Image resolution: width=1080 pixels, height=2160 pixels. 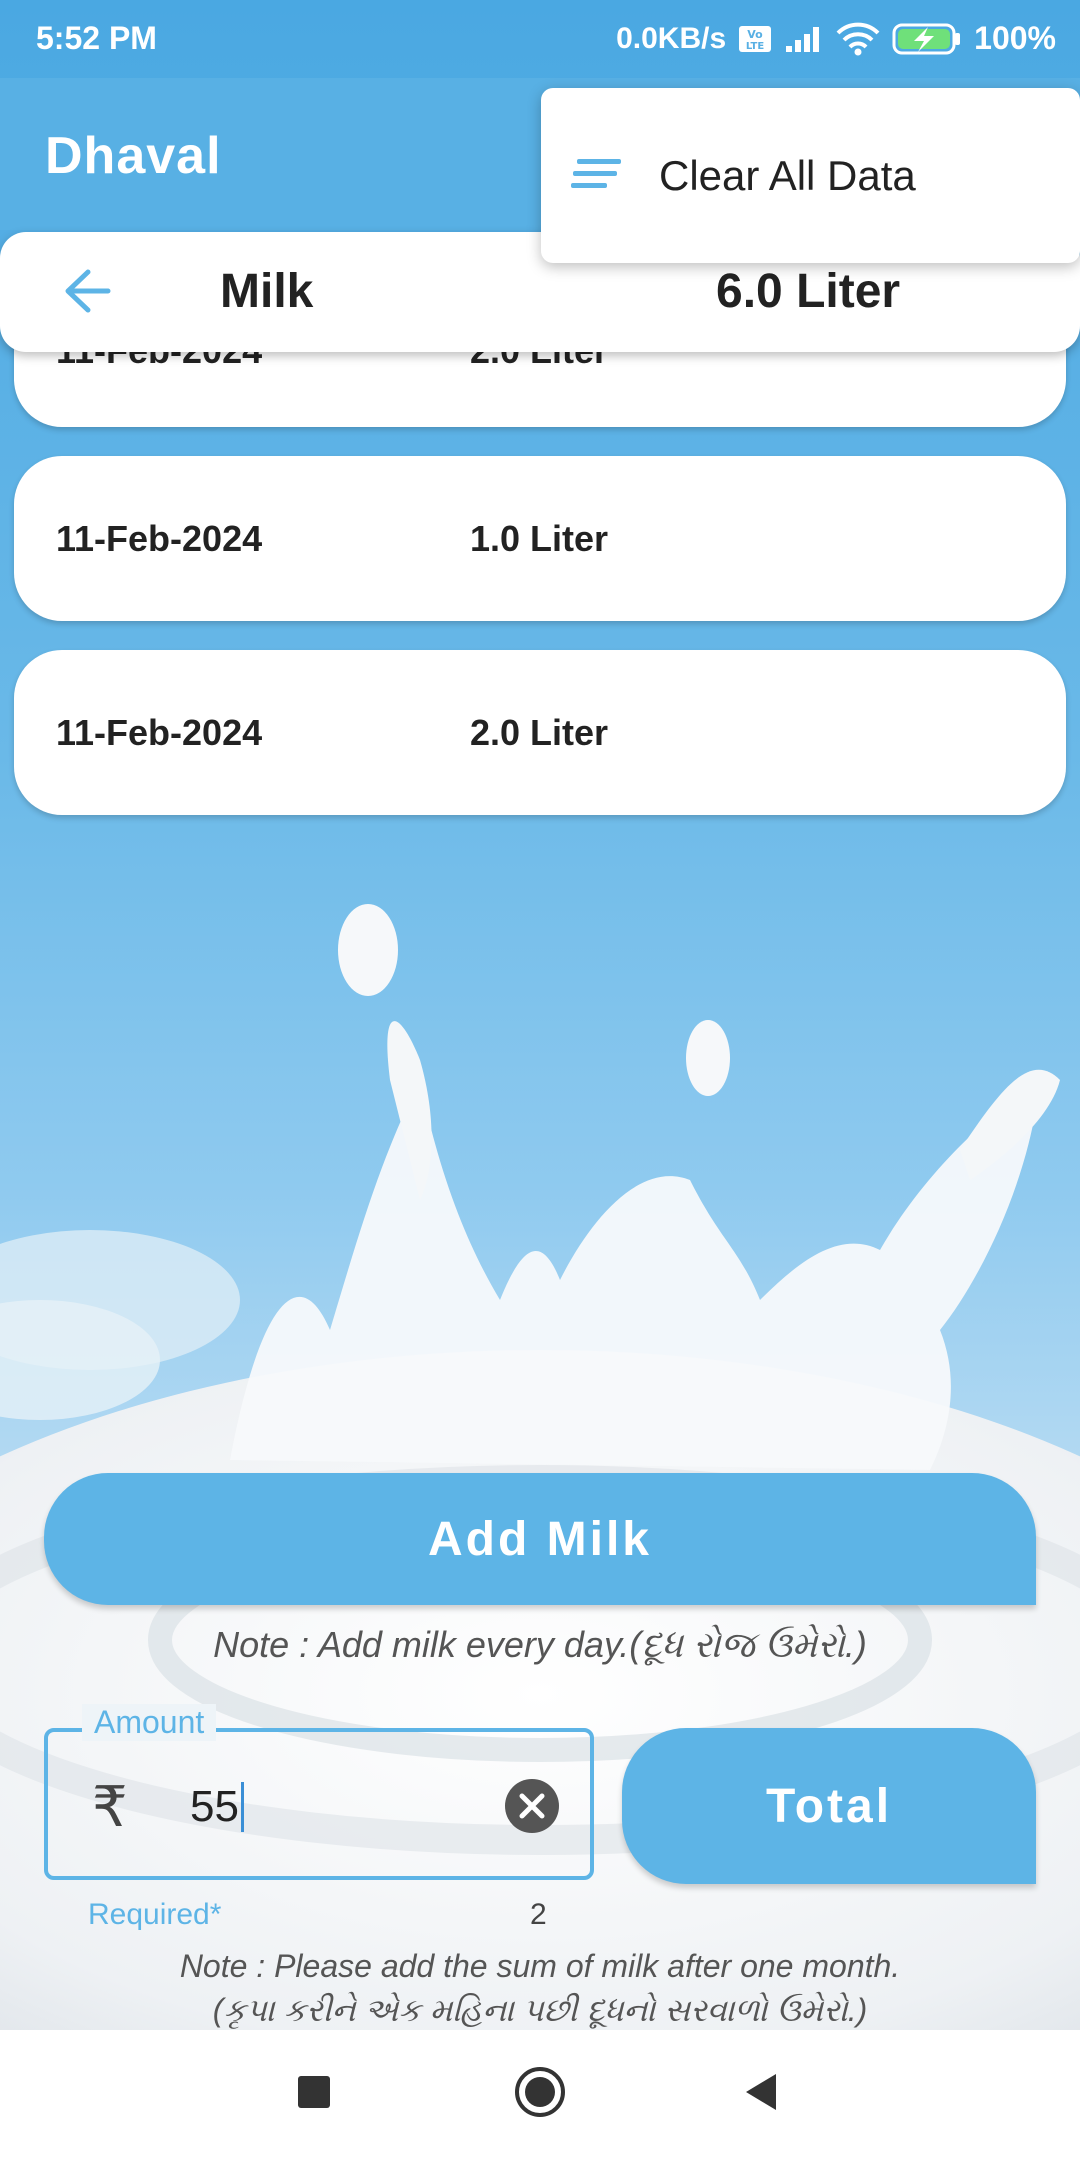 I want to click on add-milk-button: Add Milk, so click(x=540, y=1539).